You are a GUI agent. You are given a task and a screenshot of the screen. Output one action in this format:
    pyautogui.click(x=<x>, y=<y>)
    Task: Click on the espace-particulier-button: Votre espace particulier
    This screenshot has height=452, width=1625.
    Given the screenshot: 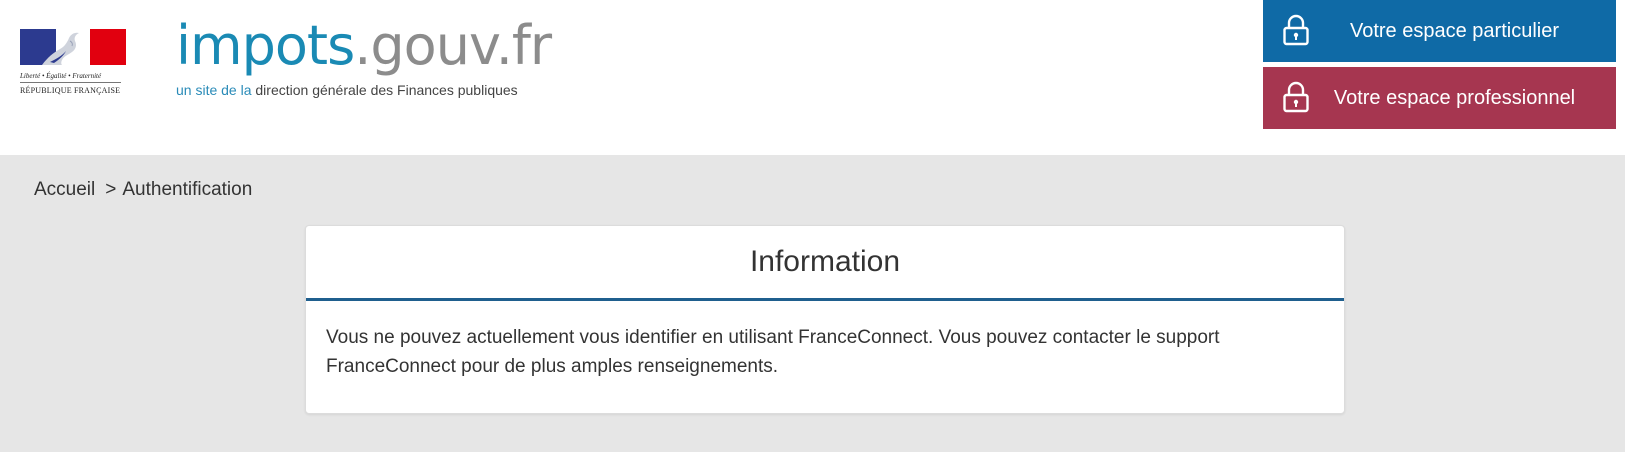 What is the action you would take?
    pyautogui.click(x=1439, y=31)
    